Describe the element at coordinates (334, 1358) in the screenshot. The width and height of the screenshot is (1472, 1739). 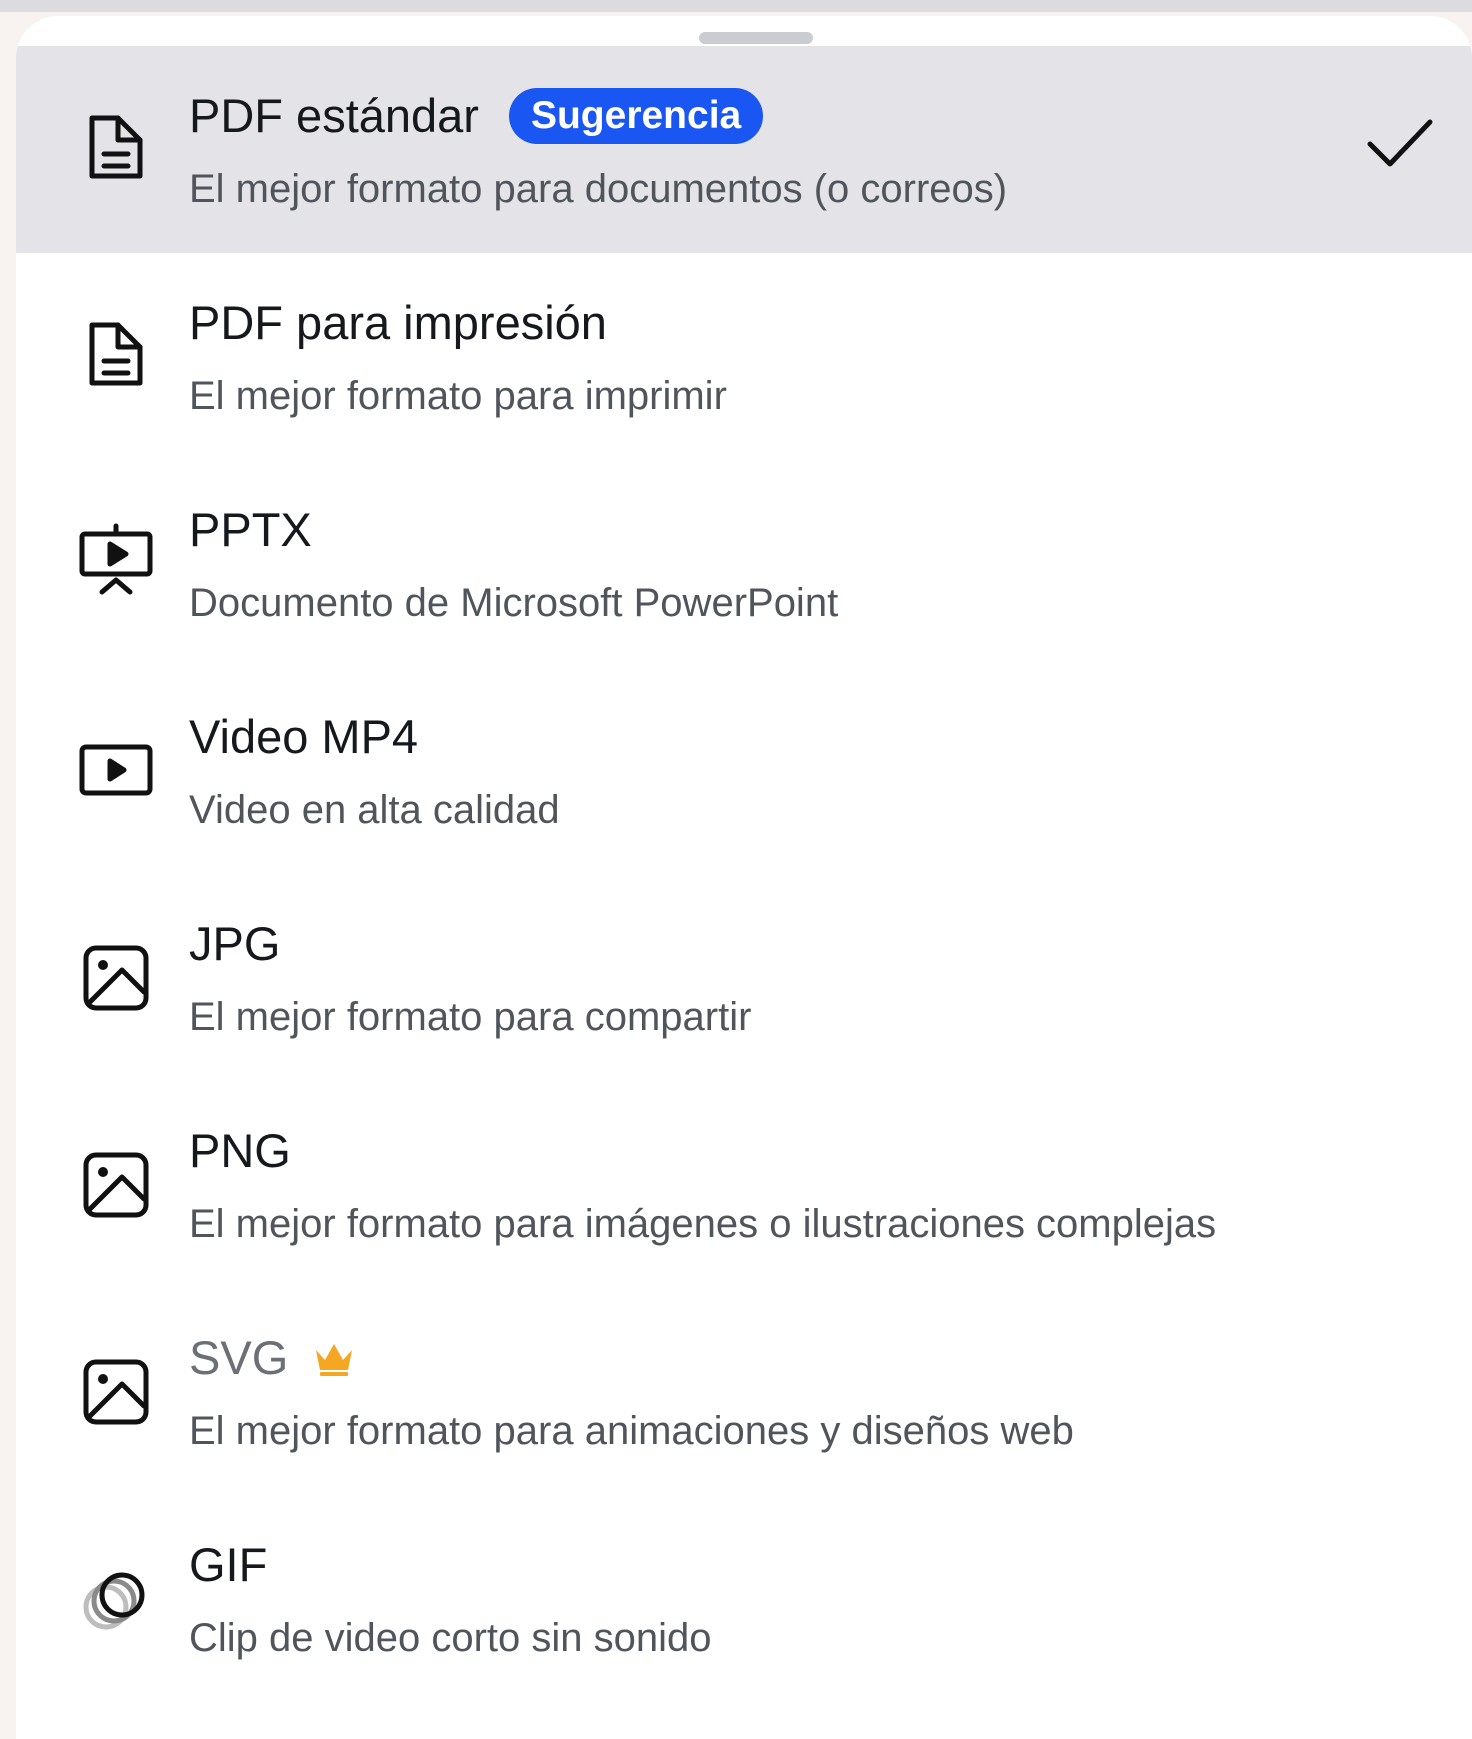
I see `crown-icon` at that location.